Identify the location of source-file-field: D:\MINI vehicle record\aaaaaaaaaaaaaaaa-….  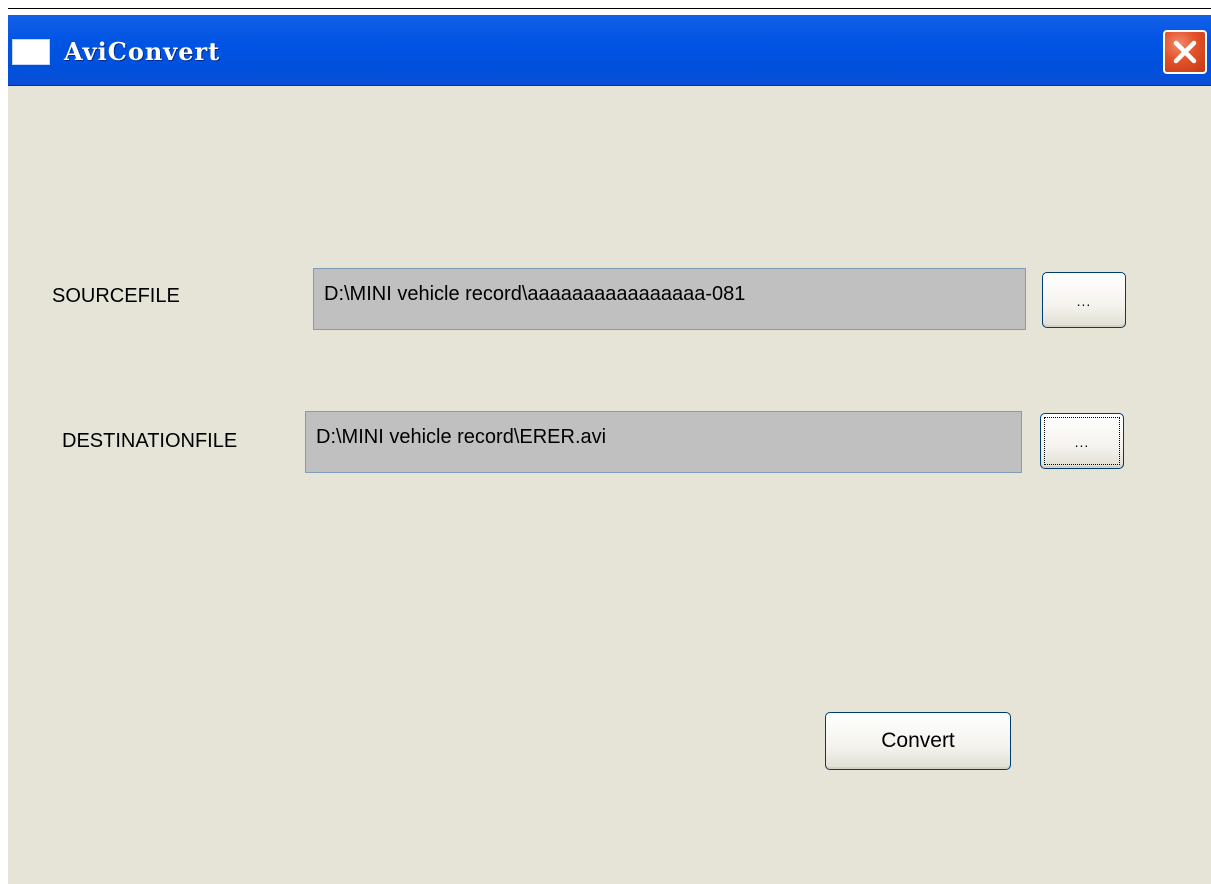
(669, 299).